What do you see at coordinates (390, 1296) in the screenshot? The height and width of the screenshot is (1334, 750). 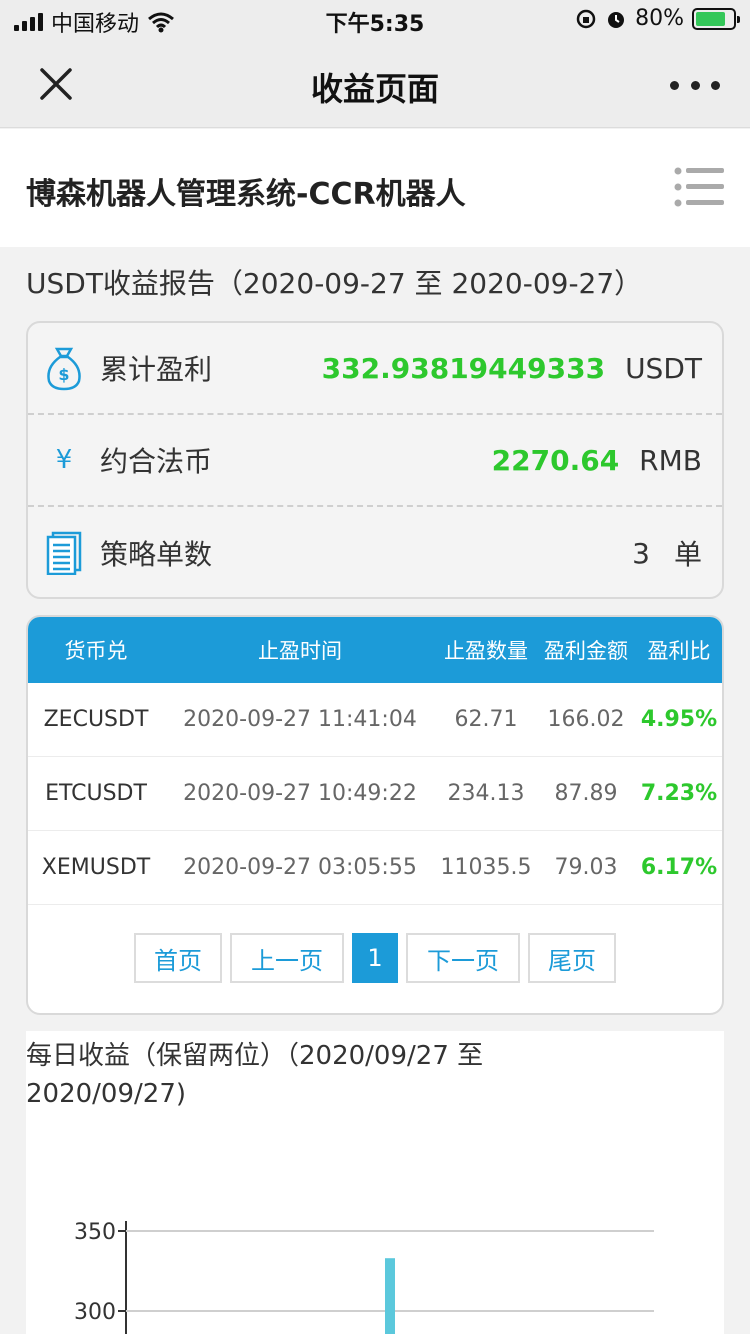 I see `chart-bar` at bounding box center [390, 1296].